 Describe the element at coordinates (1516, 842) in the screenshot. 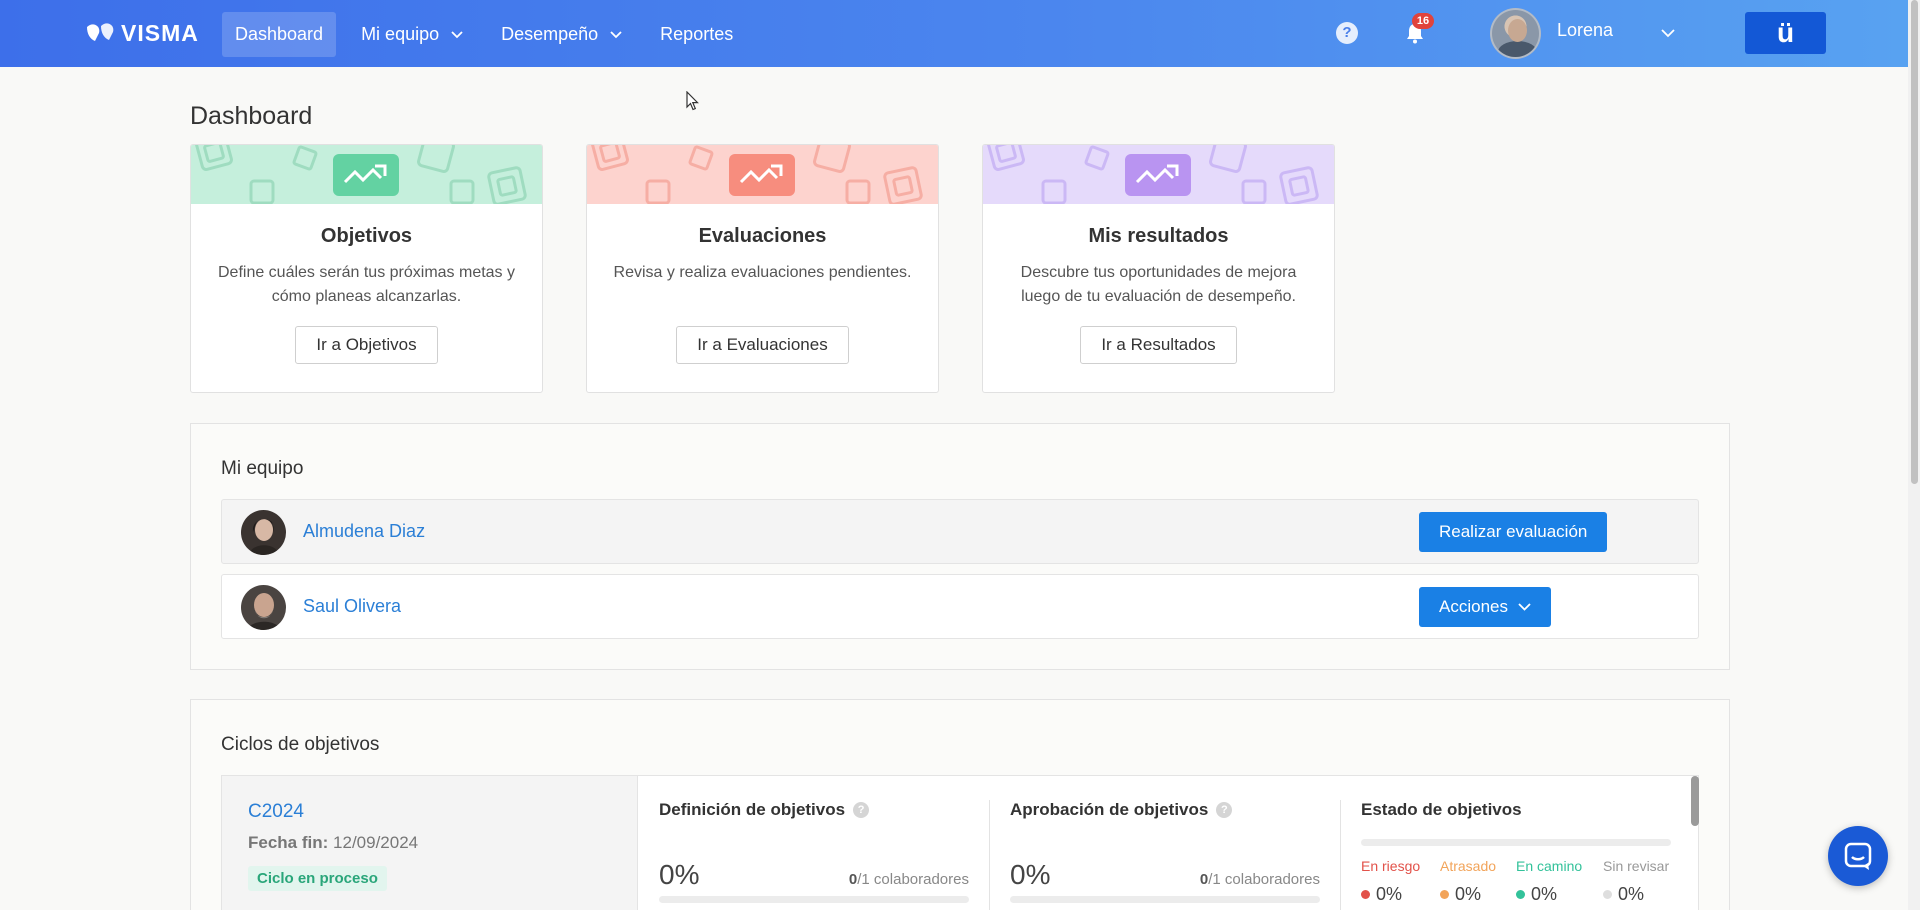

I see `estado-progress-bar` at that location.